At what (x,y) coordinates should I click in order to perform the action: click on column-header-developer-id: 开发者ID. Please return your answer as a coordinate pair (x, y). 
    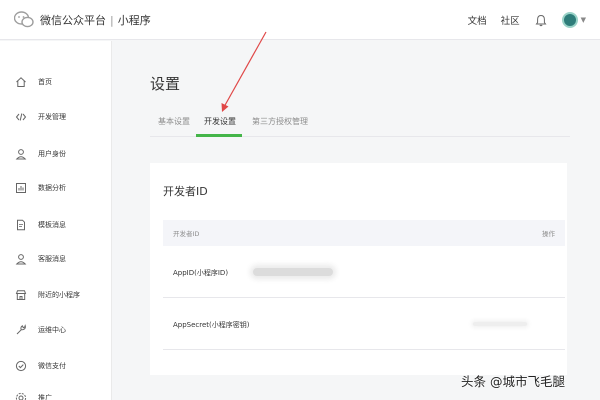
    Looking at the image, I should click on (186, 234).